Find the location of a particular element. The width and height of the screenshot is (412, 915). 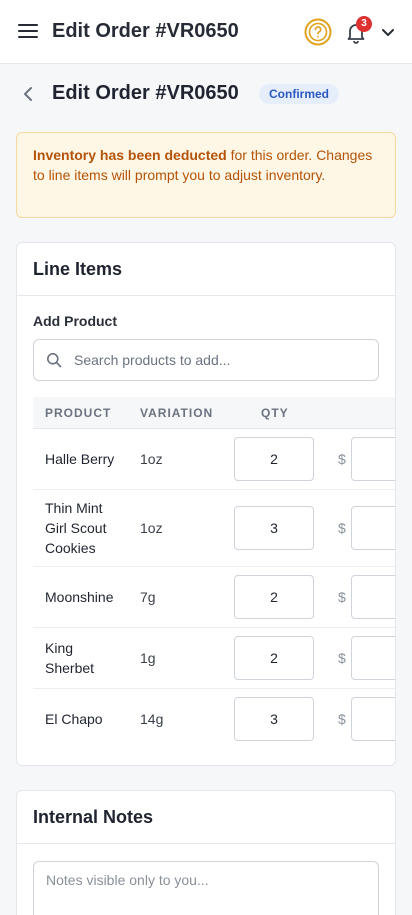

question-circle-icon is located at coordinates (318, 32).